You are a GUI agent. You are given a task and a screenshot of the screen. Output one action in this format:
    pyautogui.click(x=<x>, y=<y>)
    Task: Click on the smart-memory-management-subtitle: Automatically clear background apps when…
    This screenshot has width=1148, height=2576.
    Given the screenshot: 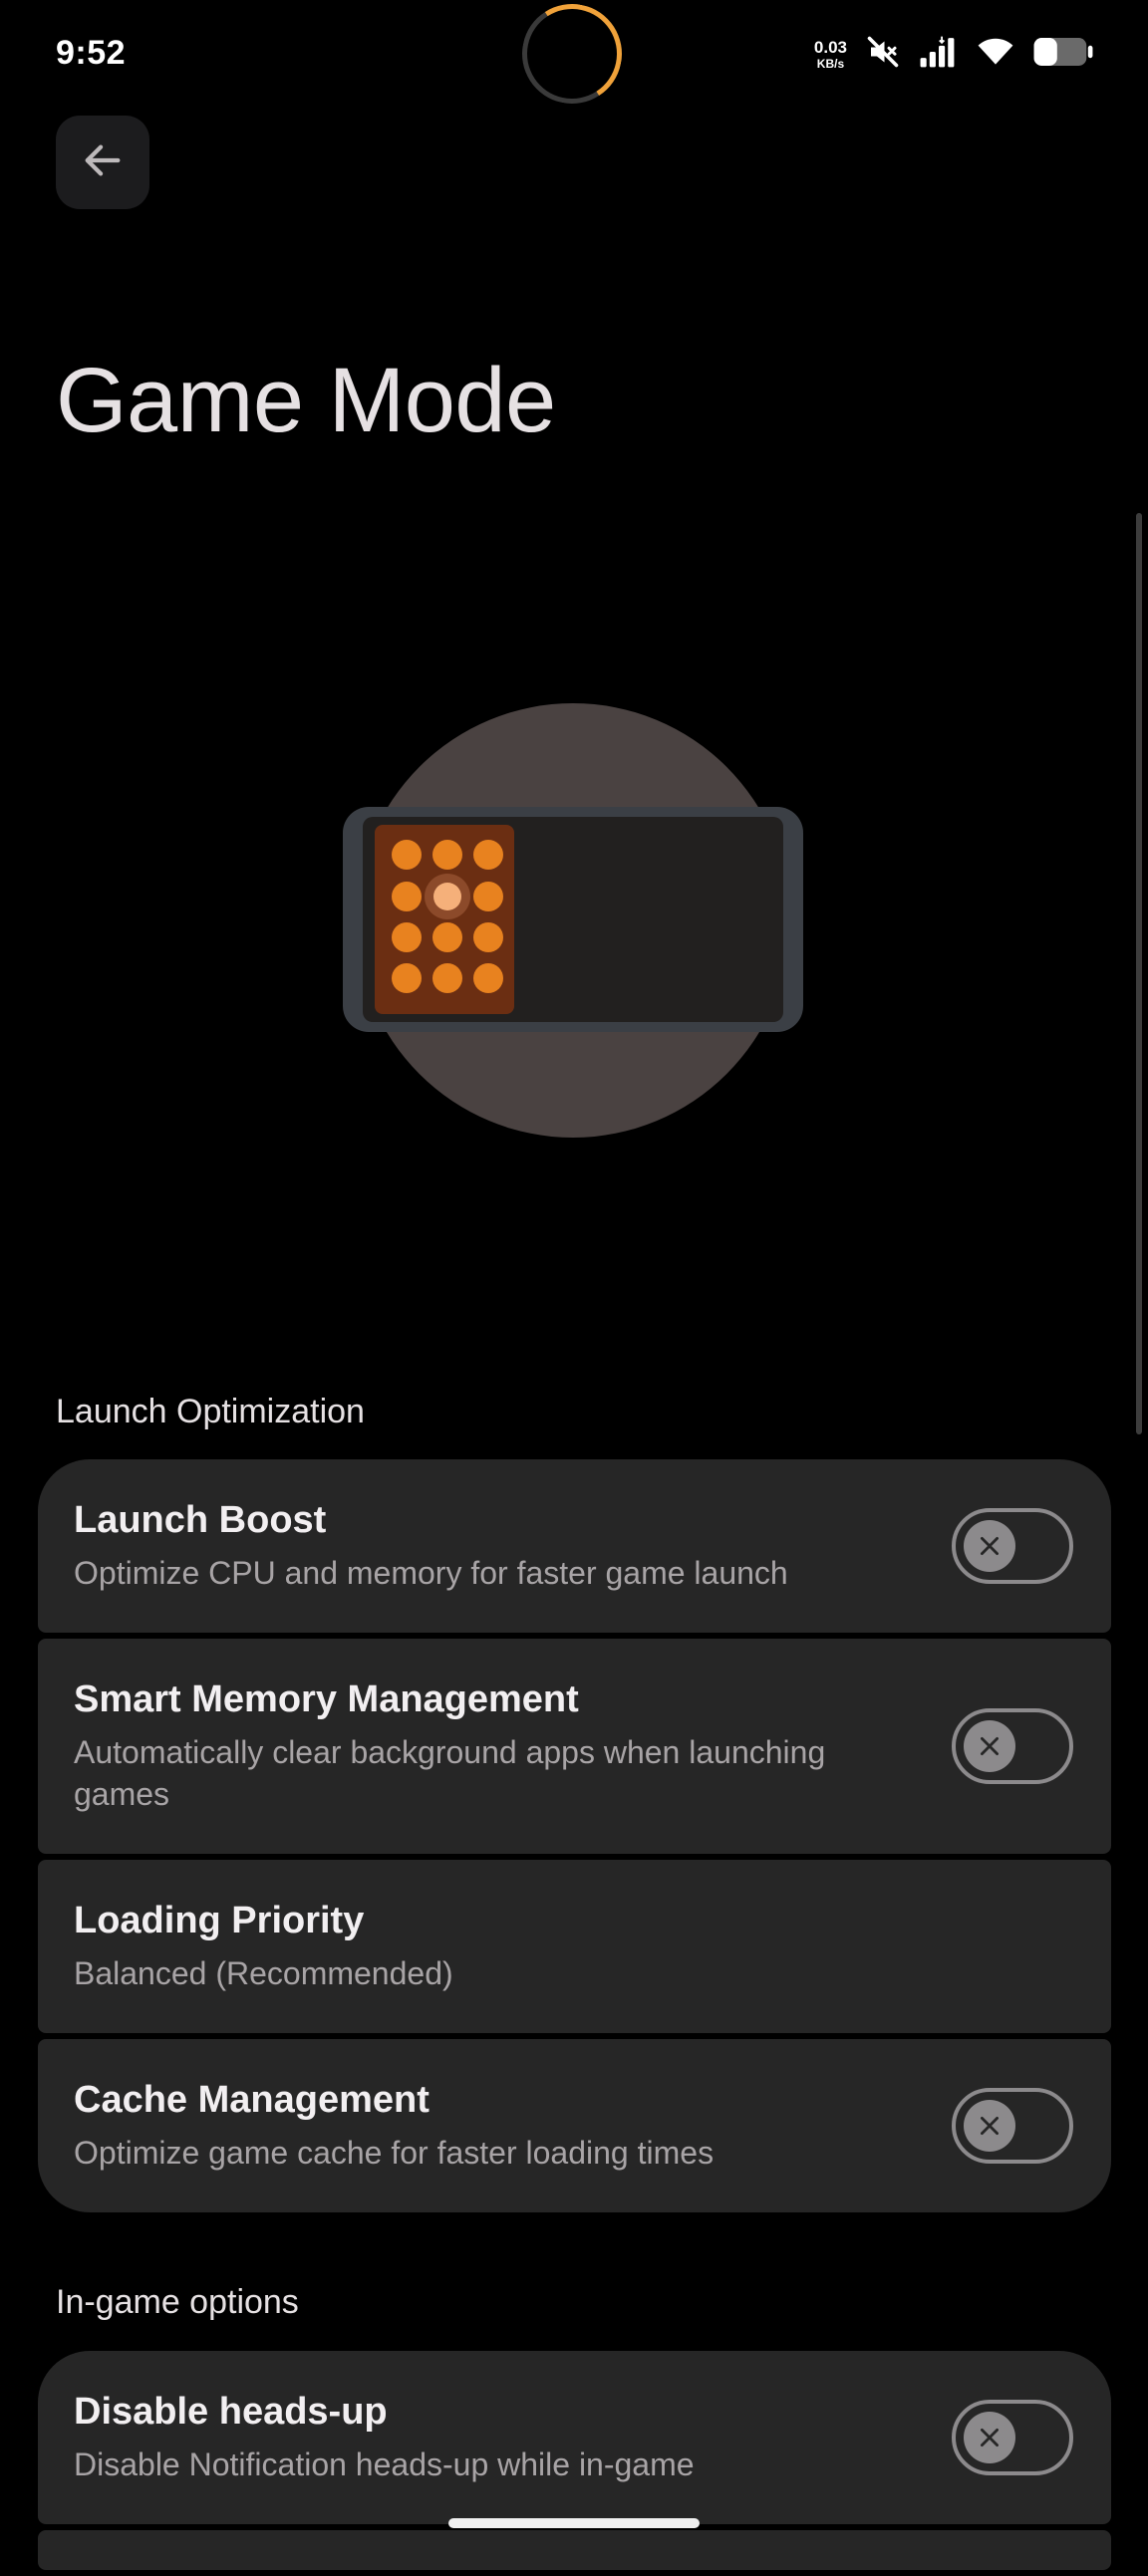 What is the action you would take?
    pyautogui.click(x=450, y=1772)
    